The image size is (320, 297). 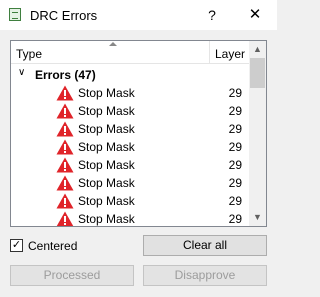 What do you see at coordinates (130, 74) in the screenshot?
I see `error-group-row: ∨ Errors (47)` at bounding box center [130, 74].